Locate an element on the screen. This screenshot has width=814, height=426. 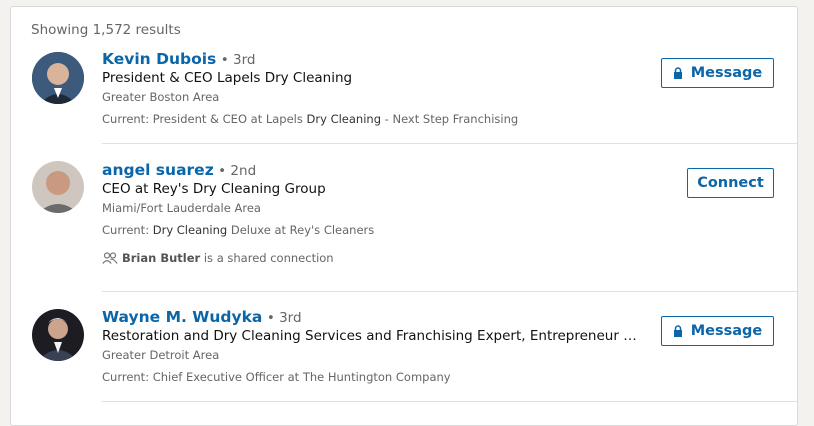
shared-connection-name: Brian Butler is located at coordinates (161, 258).